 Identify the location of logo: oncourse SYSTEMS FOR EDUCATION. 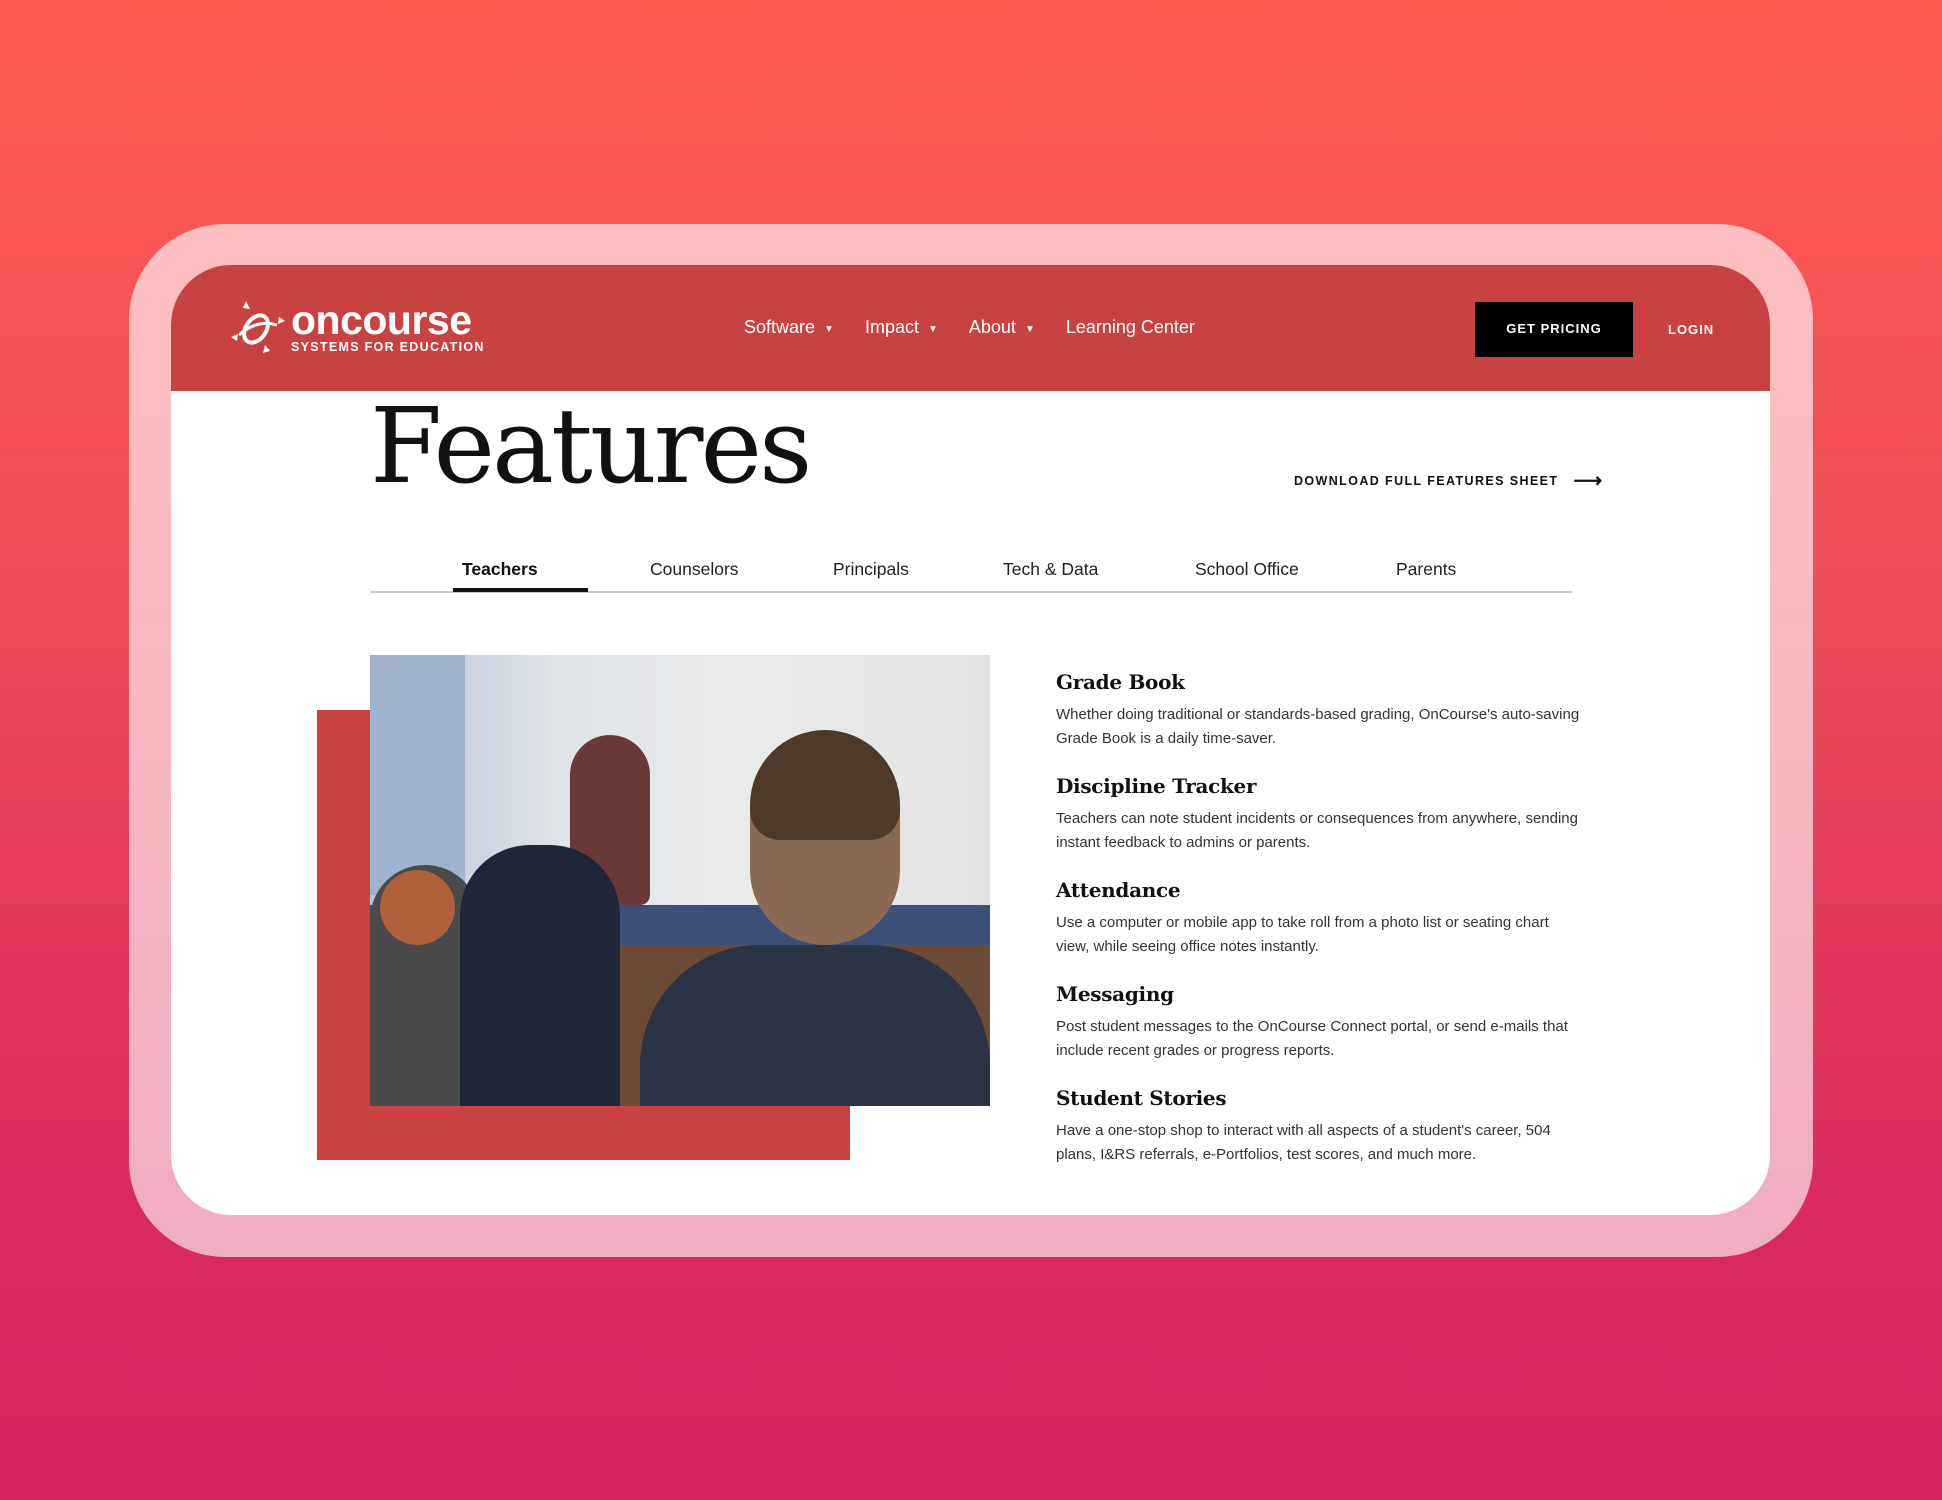
(357, 328).